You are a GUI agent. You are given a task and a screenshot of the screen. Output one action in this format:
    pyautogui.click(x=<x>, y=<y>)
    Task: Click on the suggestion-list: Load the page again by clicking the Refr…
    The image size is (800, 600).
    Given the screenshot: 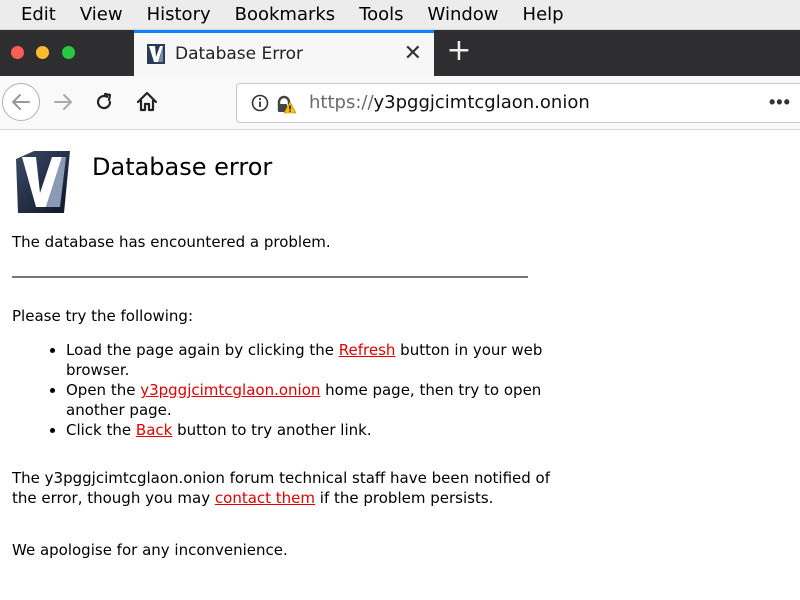 What is the action you would take?
    pyautogui.click(x=304, y=390)
    